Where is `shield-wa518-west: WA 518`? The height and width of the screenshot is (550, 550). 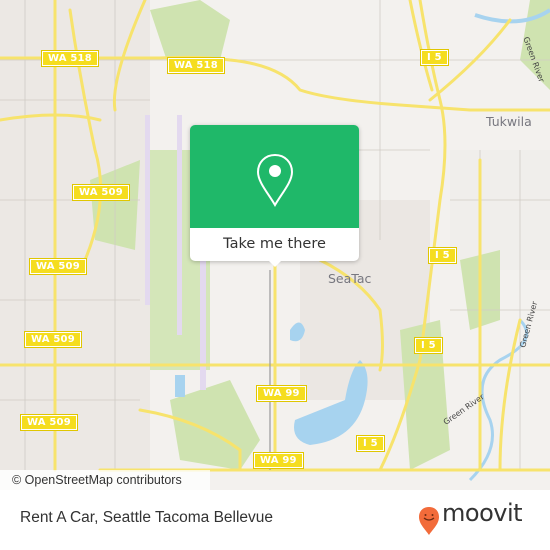 shield-wa518-west: WA 518 is located at coordinates (70, 58).